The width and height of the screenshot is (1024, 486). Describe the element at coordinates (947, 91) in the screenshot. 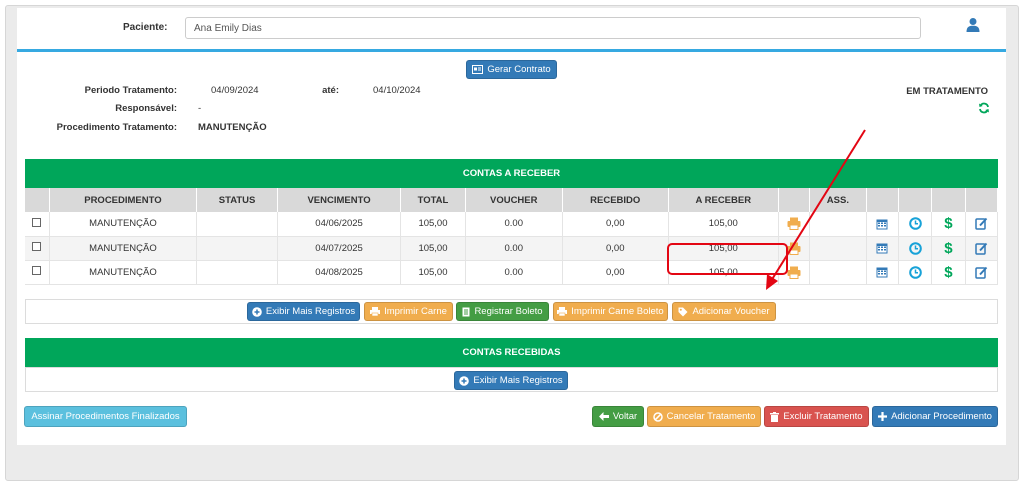

I see `treatment-status: EM TRATAMENTO` at that location.